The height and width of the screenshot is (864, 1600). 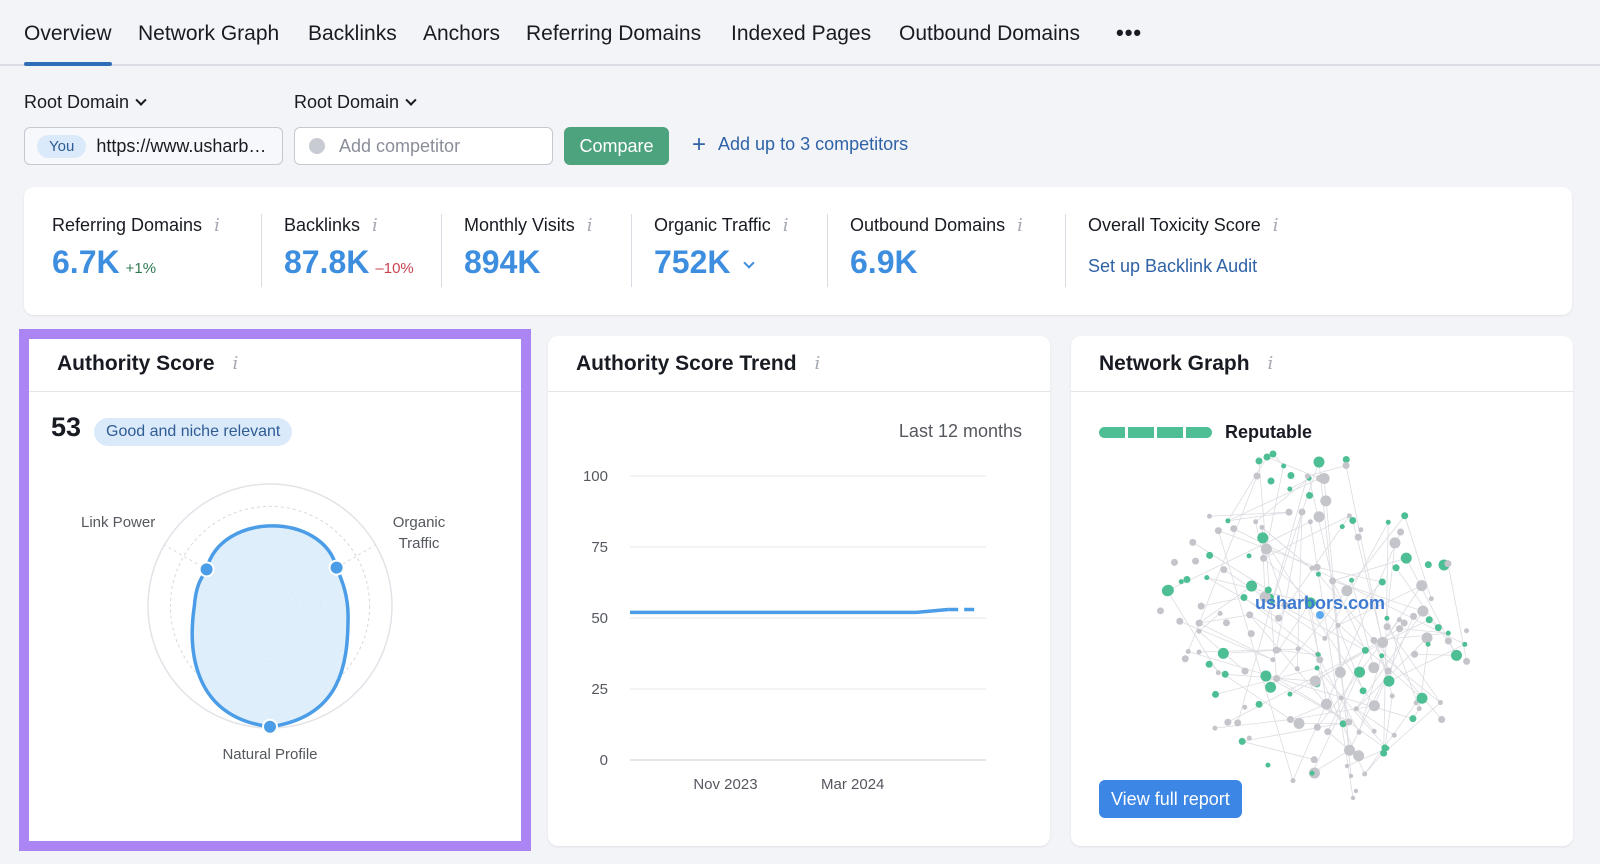 I want to click on add-competitors-link: + Add up to 3 competitors, so click(x=800, y=144).